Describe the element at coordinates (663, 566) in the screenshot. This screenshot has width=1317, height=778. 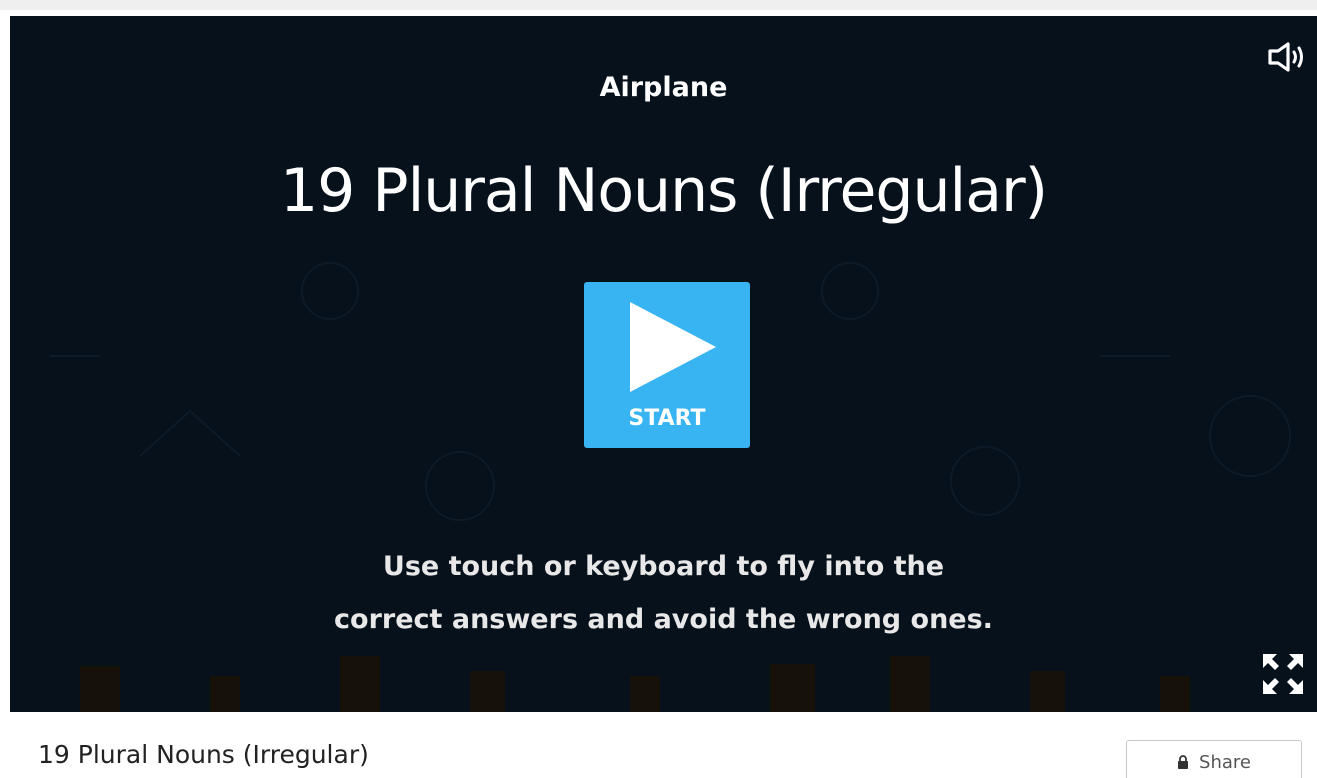
I see `instructions-line-1: Use touch or keyboard to fly into the` at that location.